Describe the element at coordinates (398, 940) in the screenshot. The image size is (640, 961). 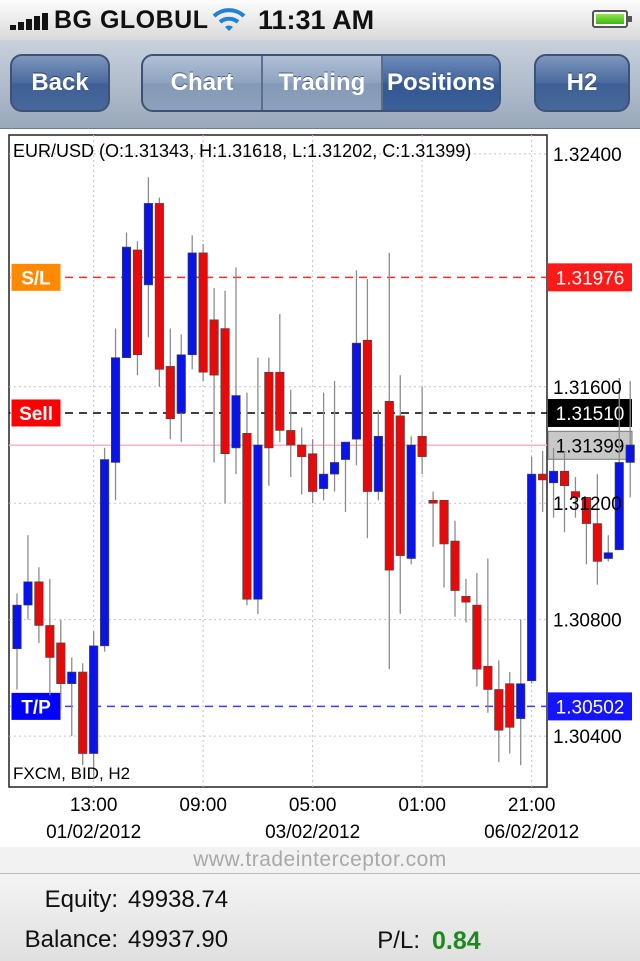
I see `pl-label: P/L:` at that location.